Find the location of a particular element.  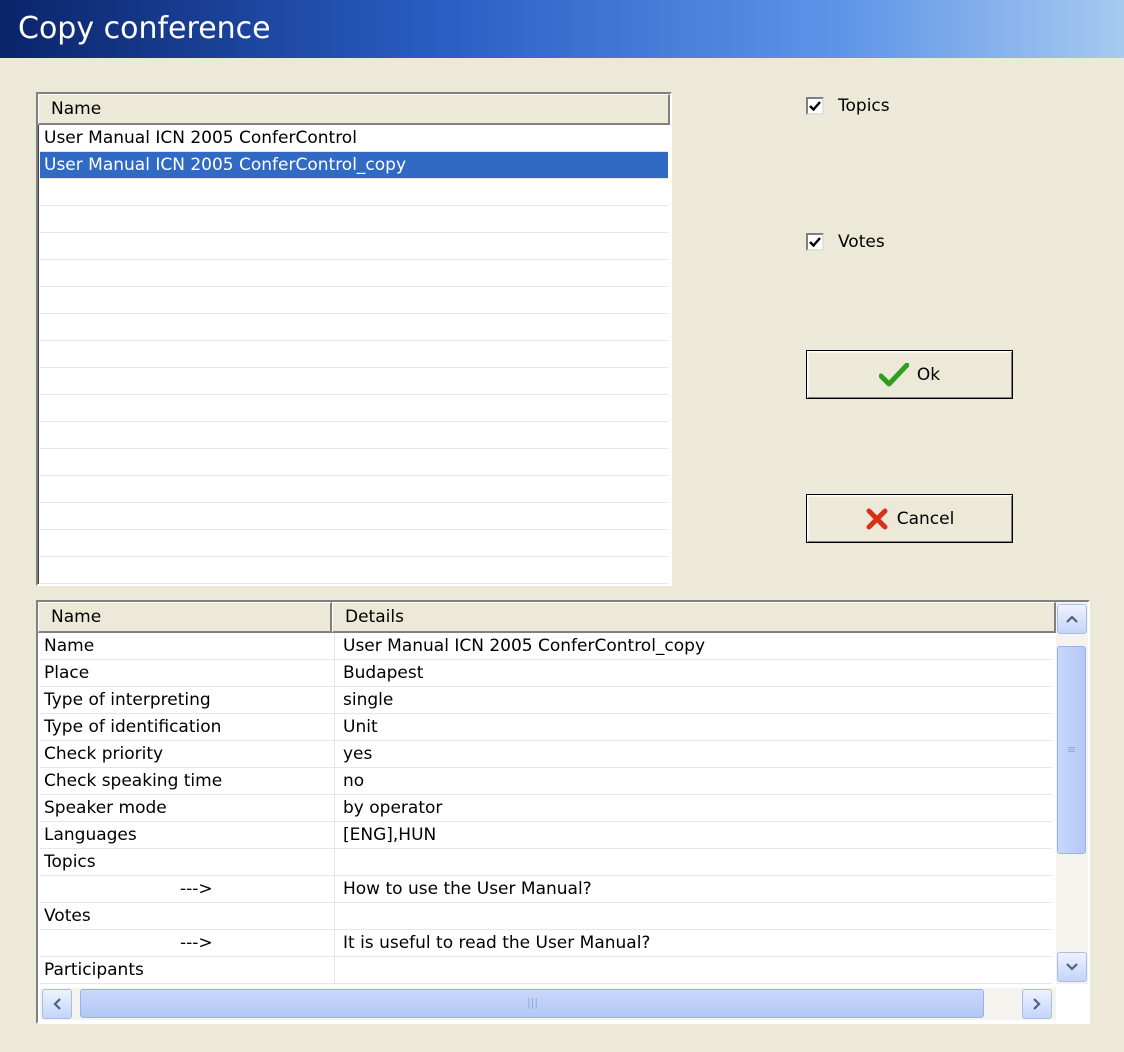

grip-icon: ≡ is located at coordinates (1072, 749).